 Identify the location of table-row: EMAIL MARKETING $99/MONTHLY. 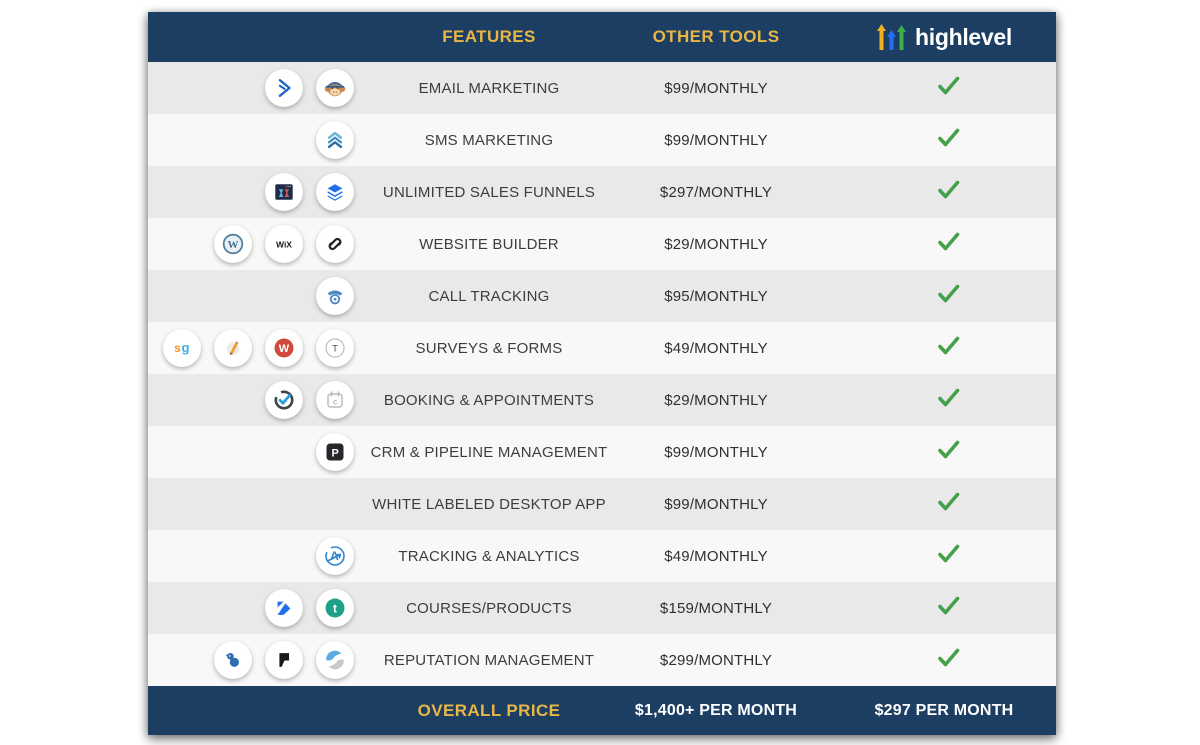
(602, 88).